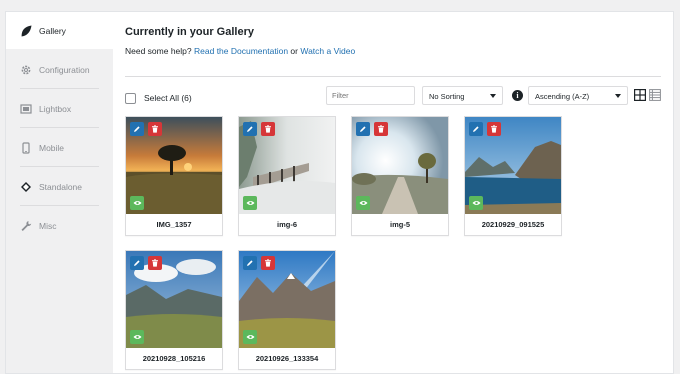 The height and width of the screenshot is (374, 680). I want to click on wrench-icon, so click(26, 226).